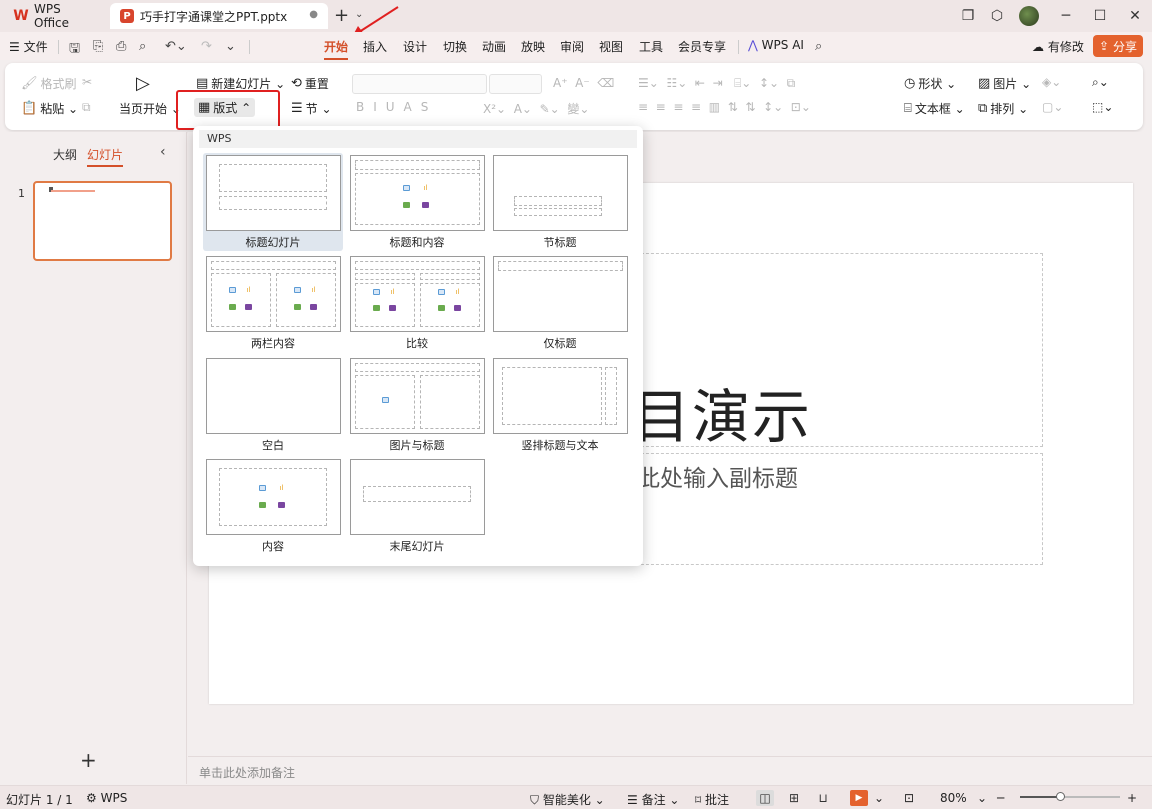  Describe the element at coordinates (712, 799) in the screenshot. I see `comments-button: ⌑ 批注` at that location.